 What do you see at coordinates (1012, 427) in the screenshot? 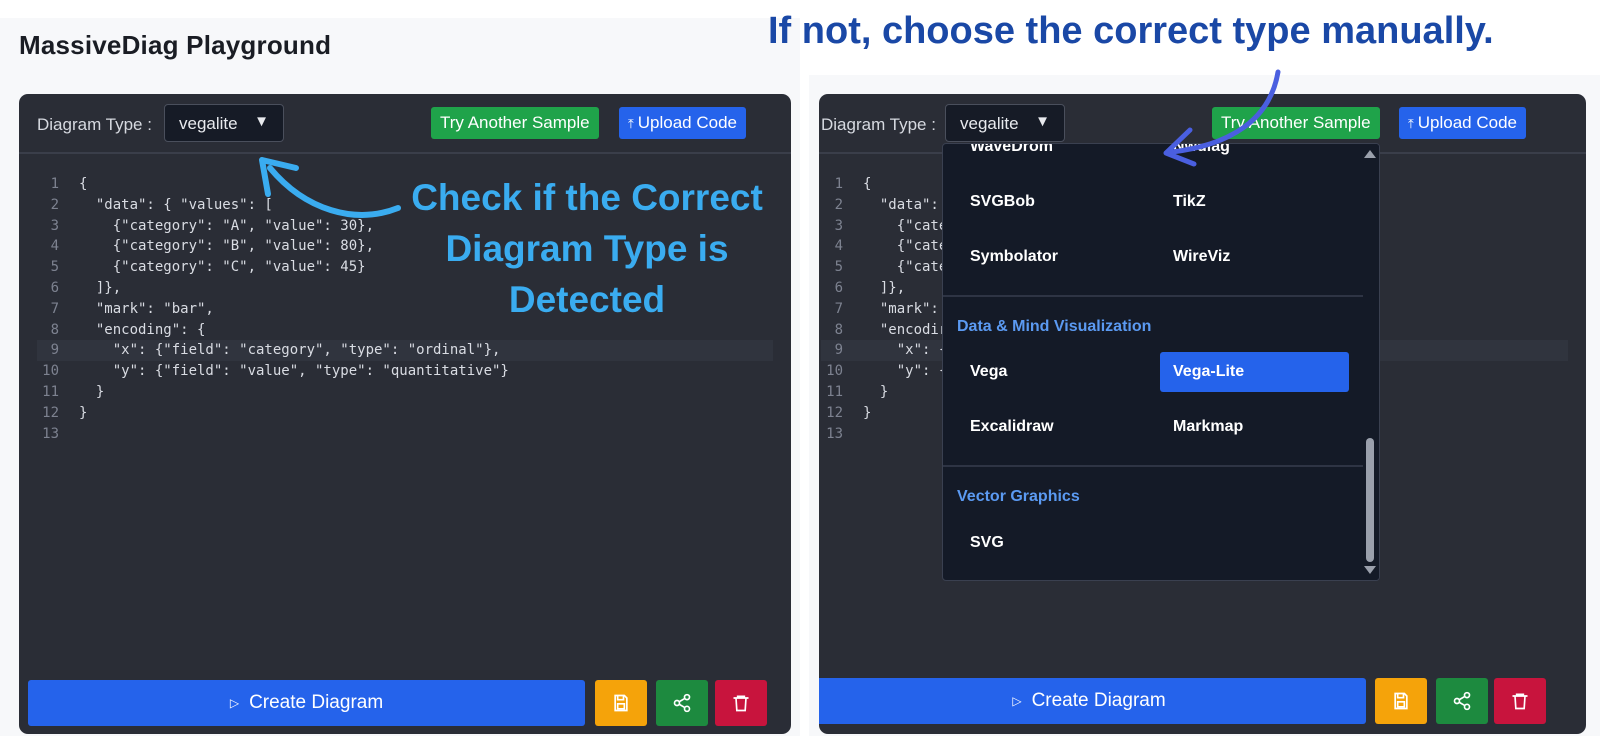
I see `dropdown-item-excalidraw: Excalidraw` at bounding box center [1012, 427].